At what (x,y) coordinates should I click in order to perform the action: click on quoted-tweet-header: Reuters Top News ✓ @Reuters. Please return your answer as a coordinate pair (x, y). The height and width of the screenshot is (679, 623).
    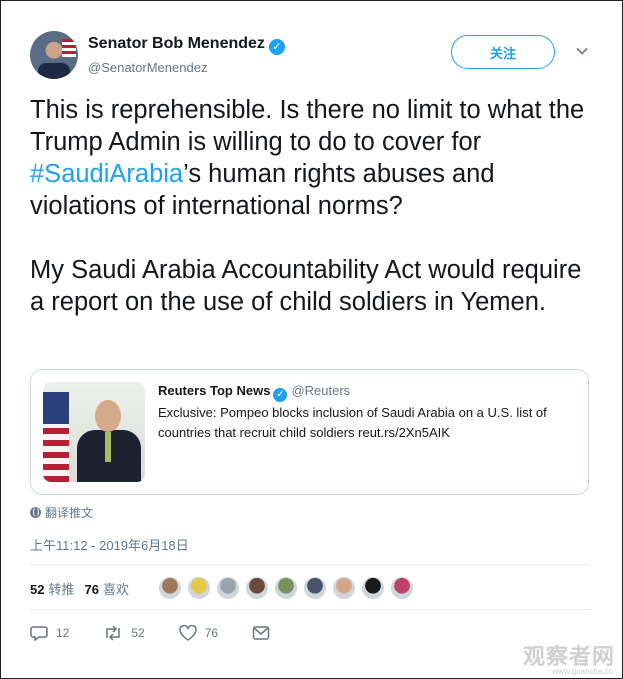
    Looking at the image, I should click on (254, 392).